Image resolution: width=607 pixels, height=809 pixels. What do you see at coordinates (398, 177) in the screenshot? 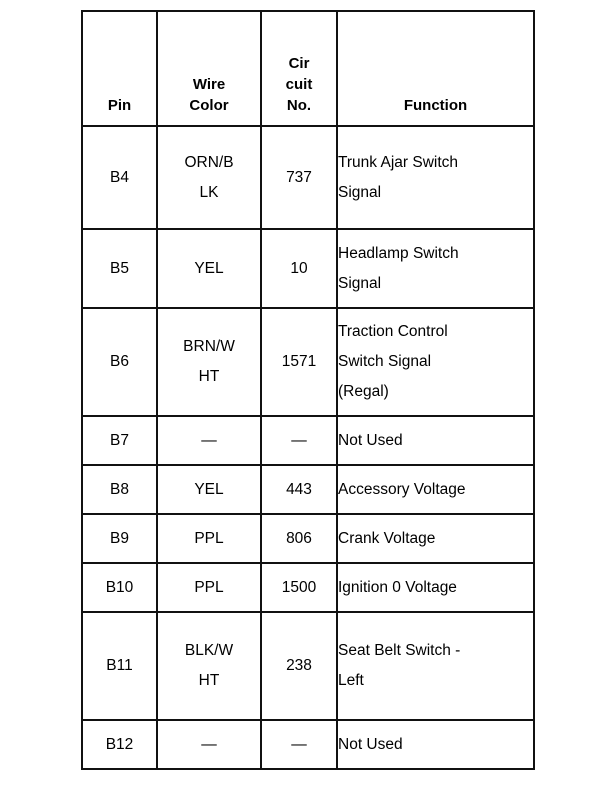
I see `cell-function-text: Trunk Ajar Switch Signal` at bounding box center [398, 177].